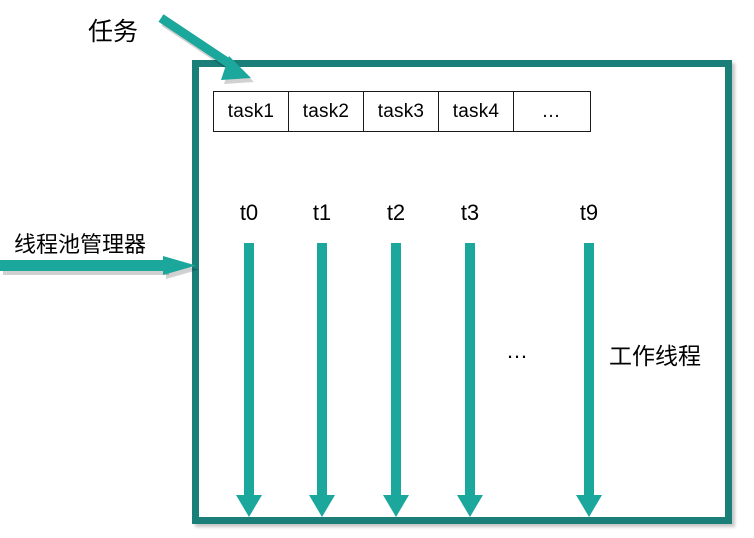 The width and height of the screenshot is (754, 538). What do you see at coordinates (396, 212) in the screenshot?
I see `thread-label-t2: t2` at bounding box center [396, 212].